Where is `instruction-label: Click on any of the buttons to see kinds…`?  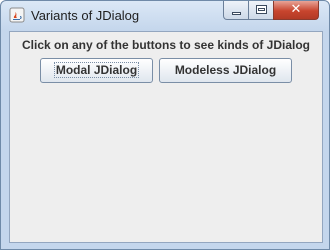 instruction-label: Click on any of the buttons to see kinds… is located at coordinates (166, 45).